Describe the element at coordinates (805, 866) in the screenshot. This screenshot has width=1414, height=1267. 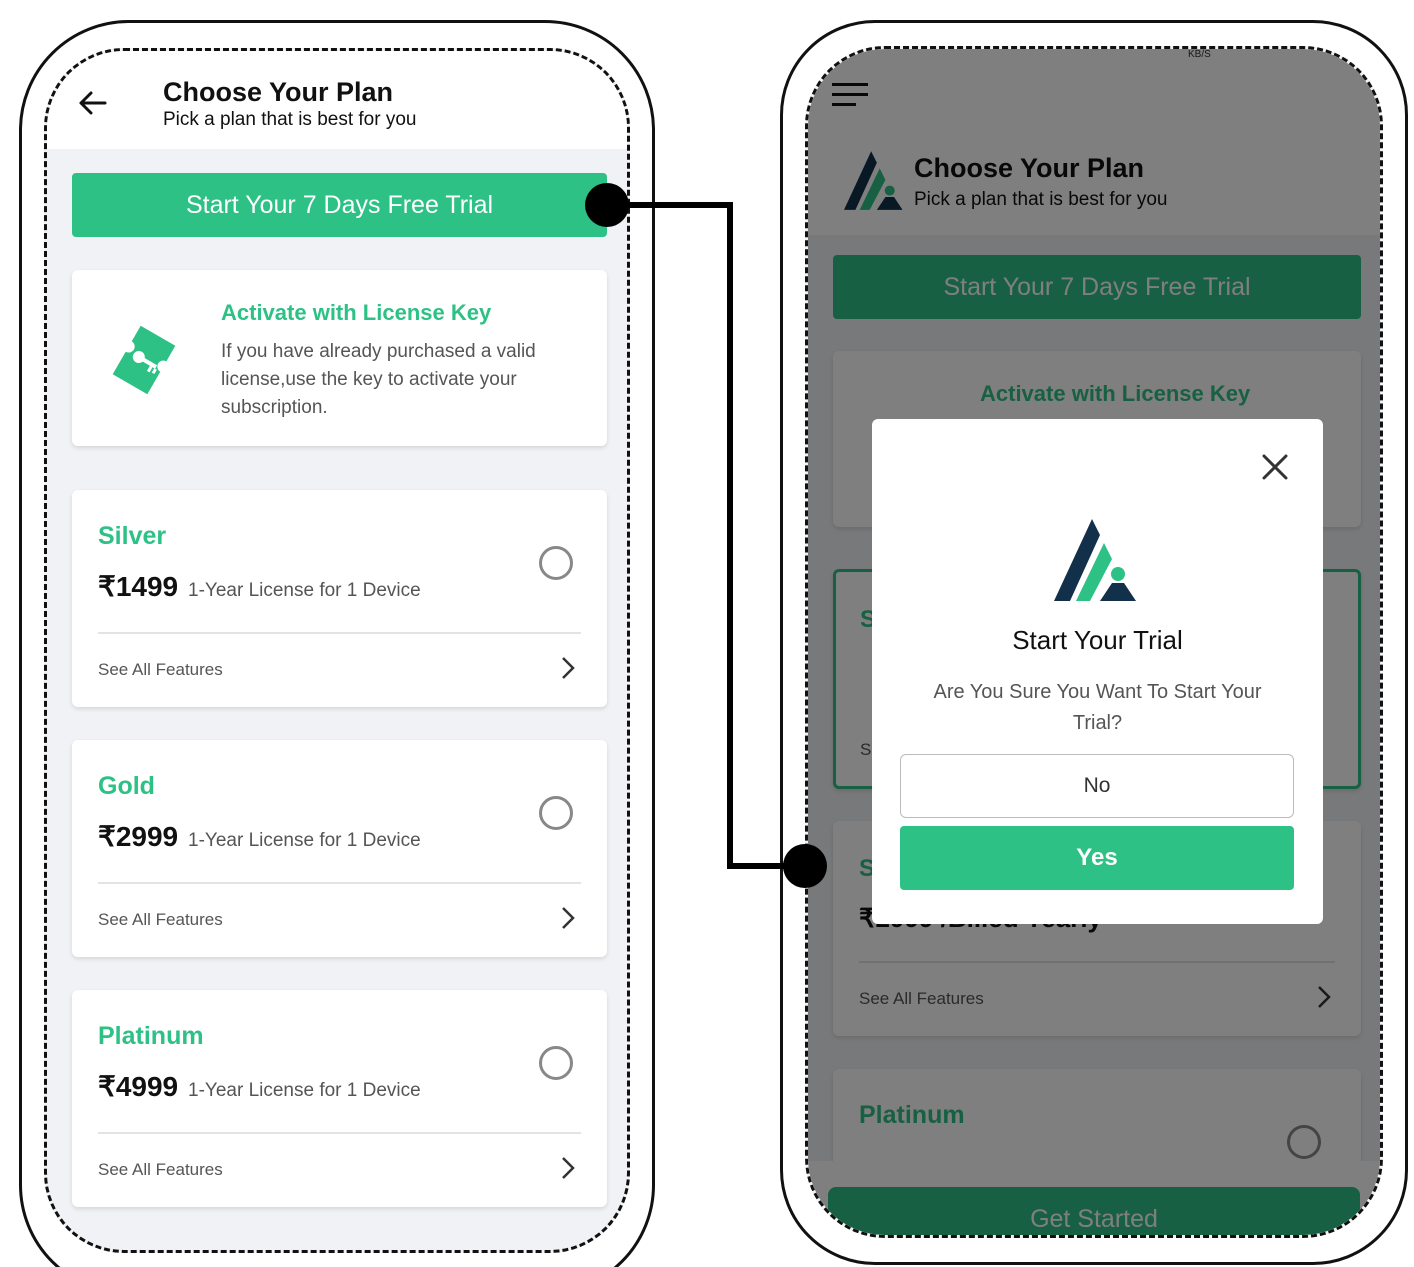
I see `connector-end-dot` at that location.